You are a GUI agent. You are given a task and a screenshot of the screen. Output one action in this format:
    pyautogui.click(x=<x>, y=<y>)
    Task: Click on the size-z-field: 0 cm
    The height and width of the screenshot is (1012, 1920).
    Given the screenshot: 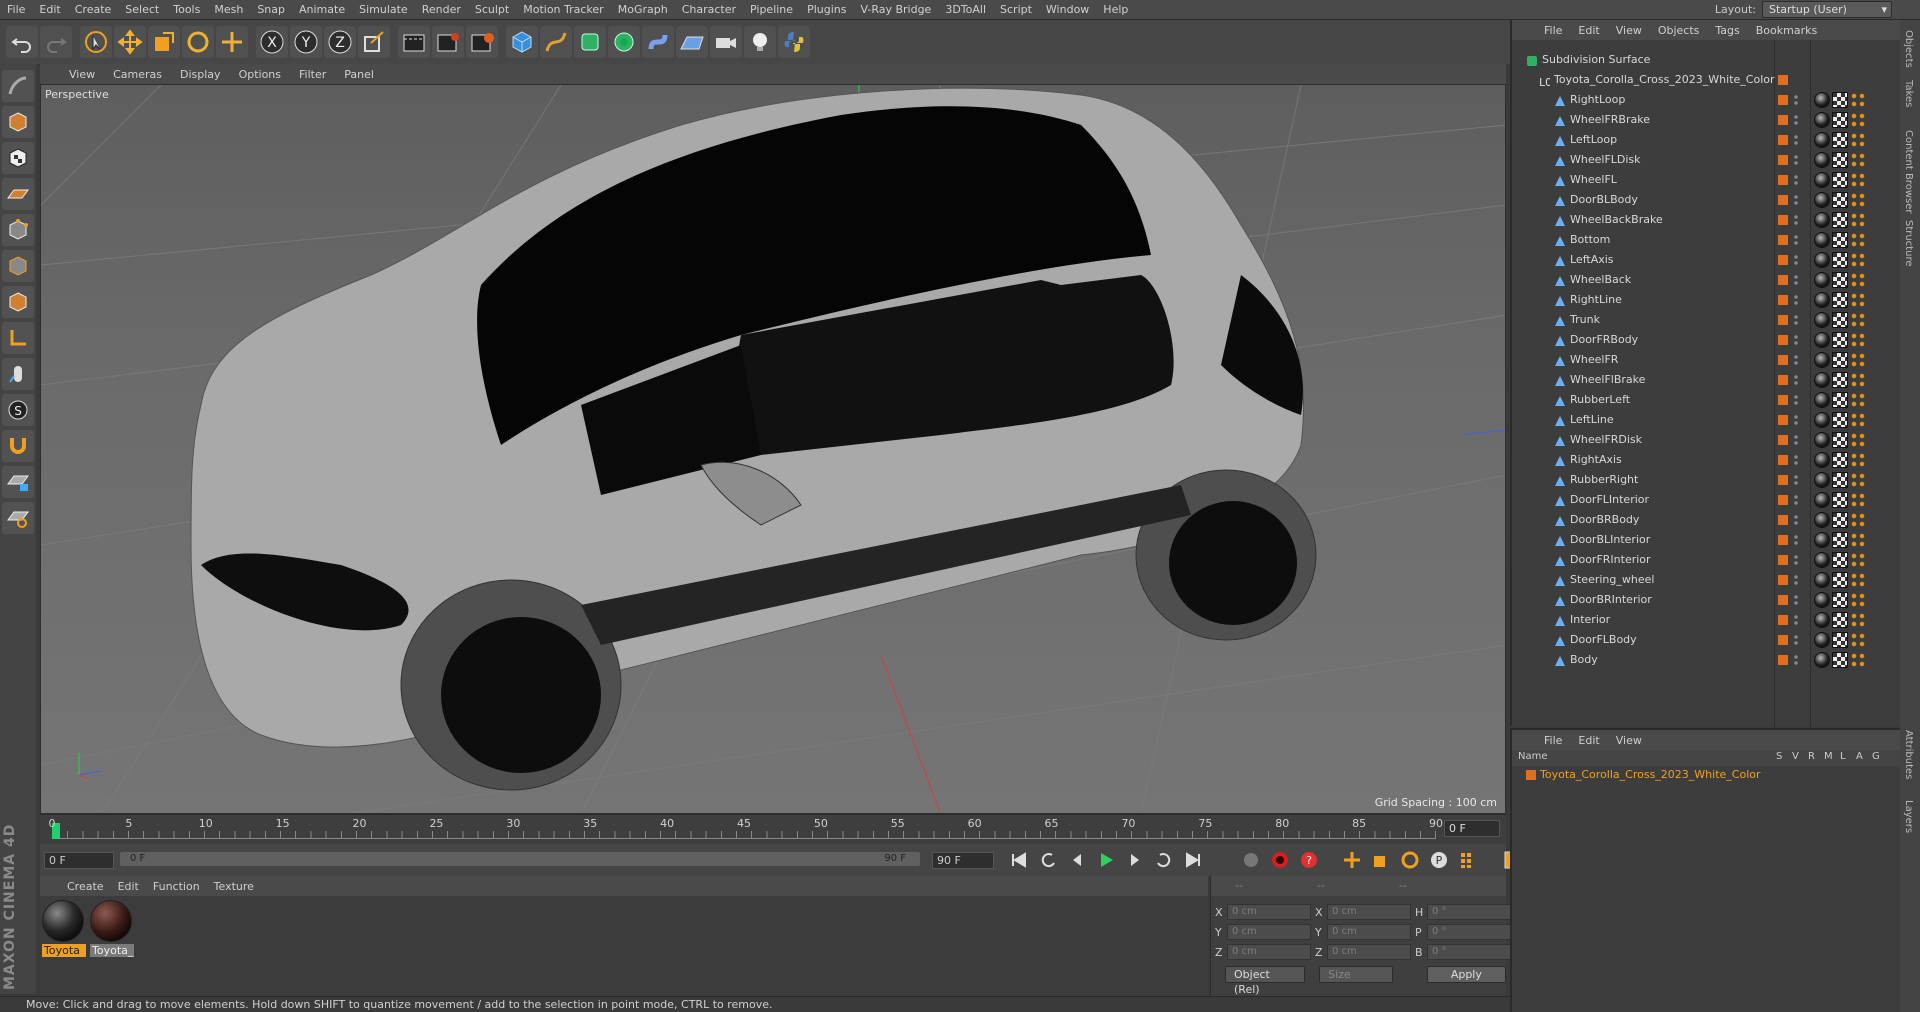 What is the action you would take?
    pyautogui.click(x=1369, y=952)
    